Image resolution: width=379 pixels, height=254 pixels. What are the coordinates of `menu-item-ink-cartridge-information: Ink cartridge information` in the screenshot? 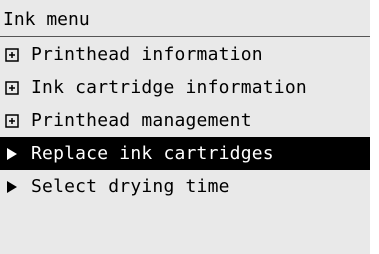 It's located at (185, 87).